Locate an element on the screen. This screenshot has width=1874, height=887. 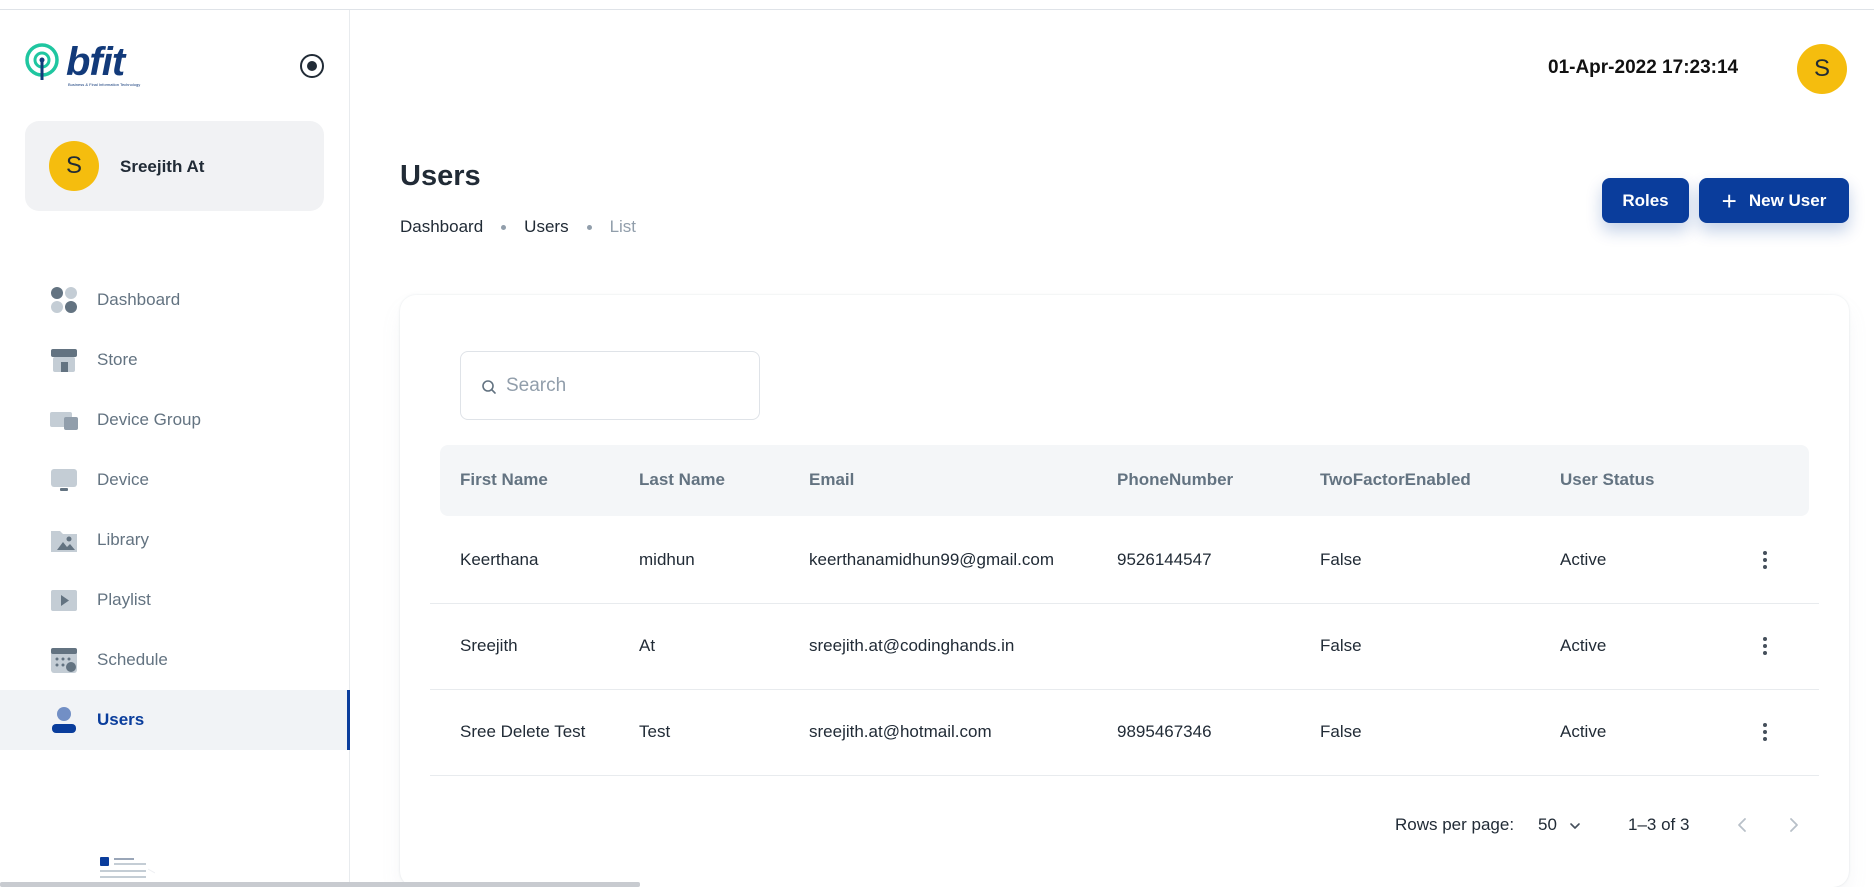
cell-phone-number: 9895467346 is located at coordinates (1164, 731).